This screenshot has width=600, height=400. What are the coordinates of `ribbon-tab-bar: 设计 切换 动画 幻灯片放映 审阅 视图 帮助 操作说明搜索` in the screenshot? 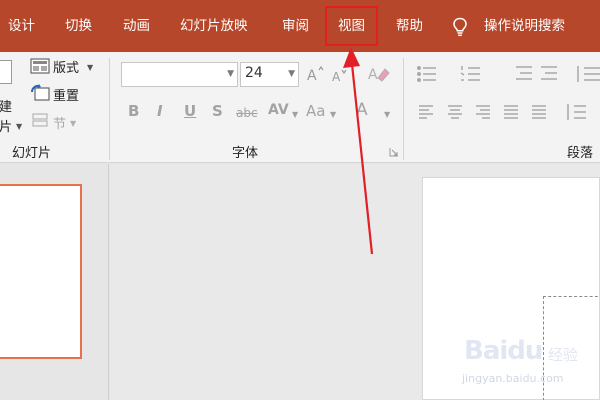 It's located at (300, 26).